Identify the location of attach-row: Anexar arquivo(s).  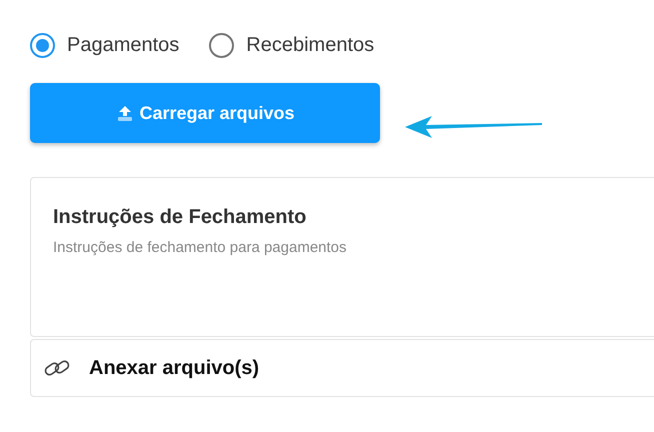
(342, 368).